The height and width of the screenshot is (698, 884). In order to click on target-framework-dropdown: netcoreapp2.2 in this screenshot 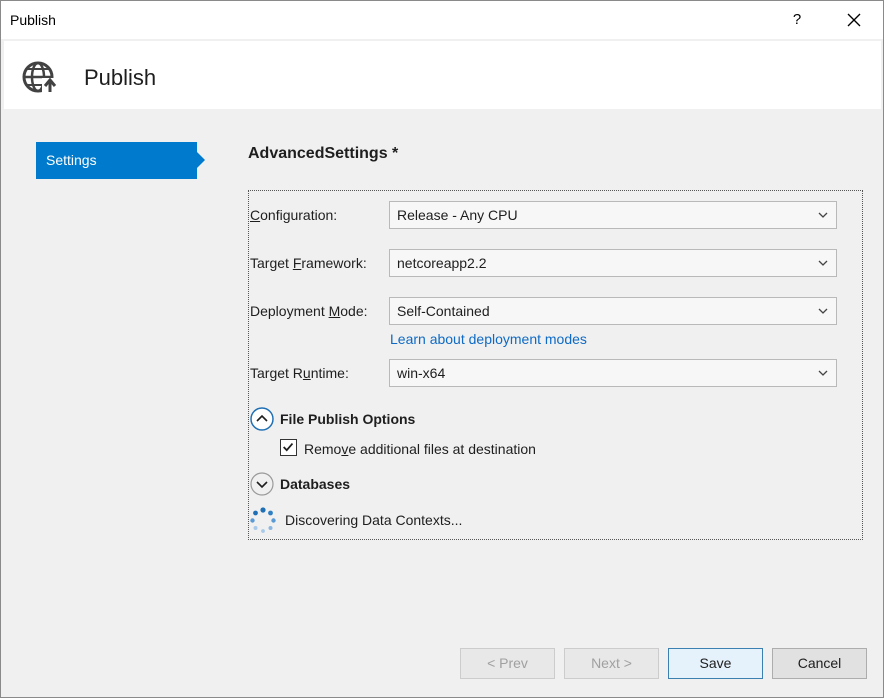, I will do `click(613, 263)`.